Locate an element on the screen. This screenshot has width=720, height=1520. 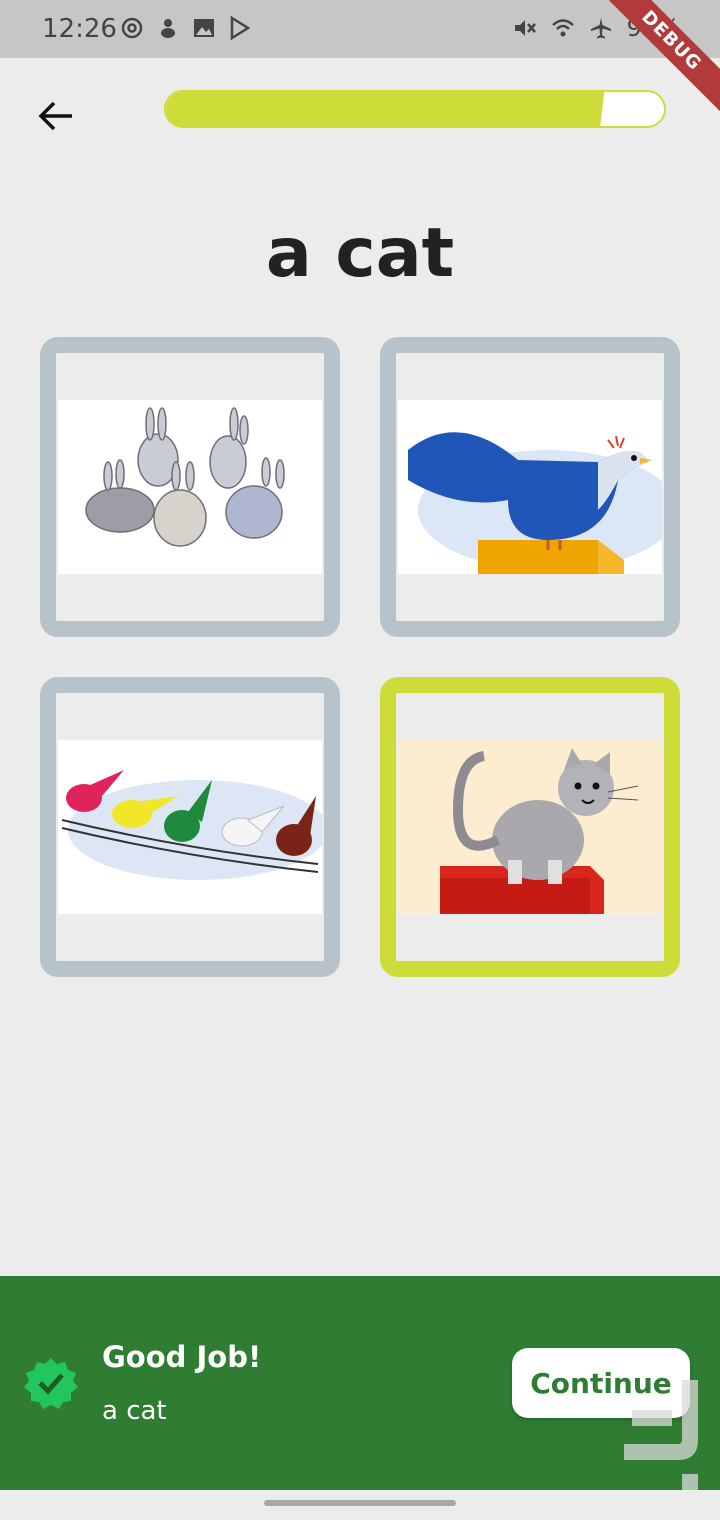
watermark-logo is located at coordinates (661, 1444).